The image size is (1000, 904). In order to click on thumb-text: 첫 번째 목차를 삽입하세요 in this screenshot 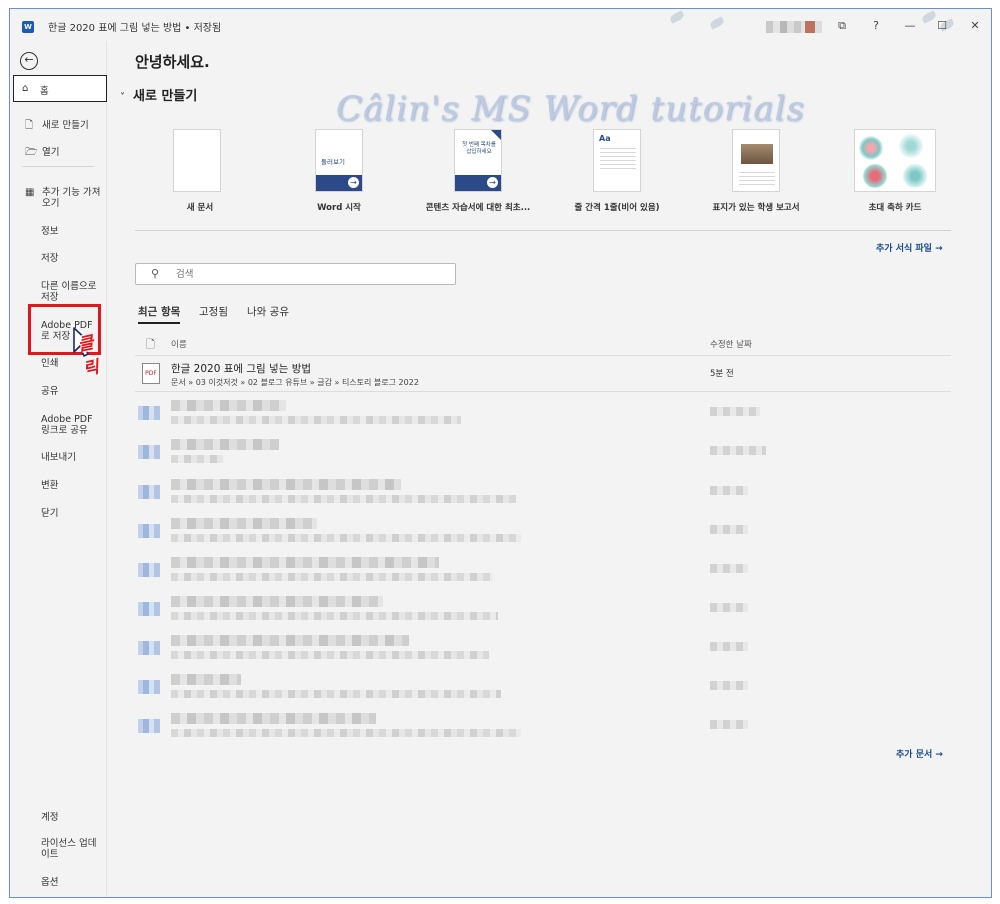, I will do `click(479, 148)`.